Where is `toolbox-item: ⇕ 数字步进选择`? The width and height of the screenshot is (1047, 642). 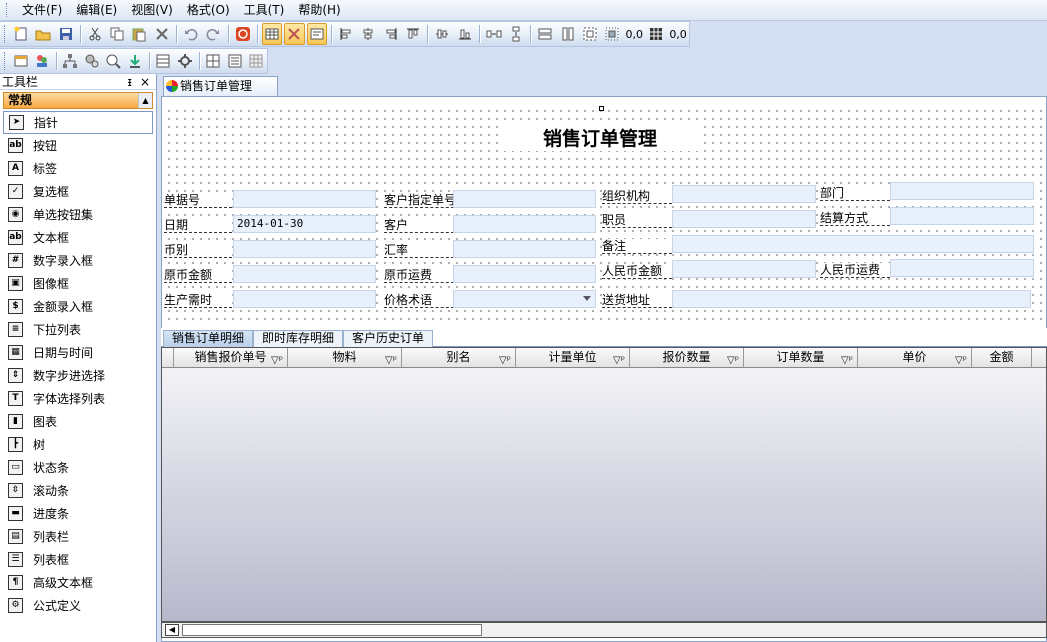
toolbox-item: ⇕ 数字步进选择 is located at coordinates (78, 375).